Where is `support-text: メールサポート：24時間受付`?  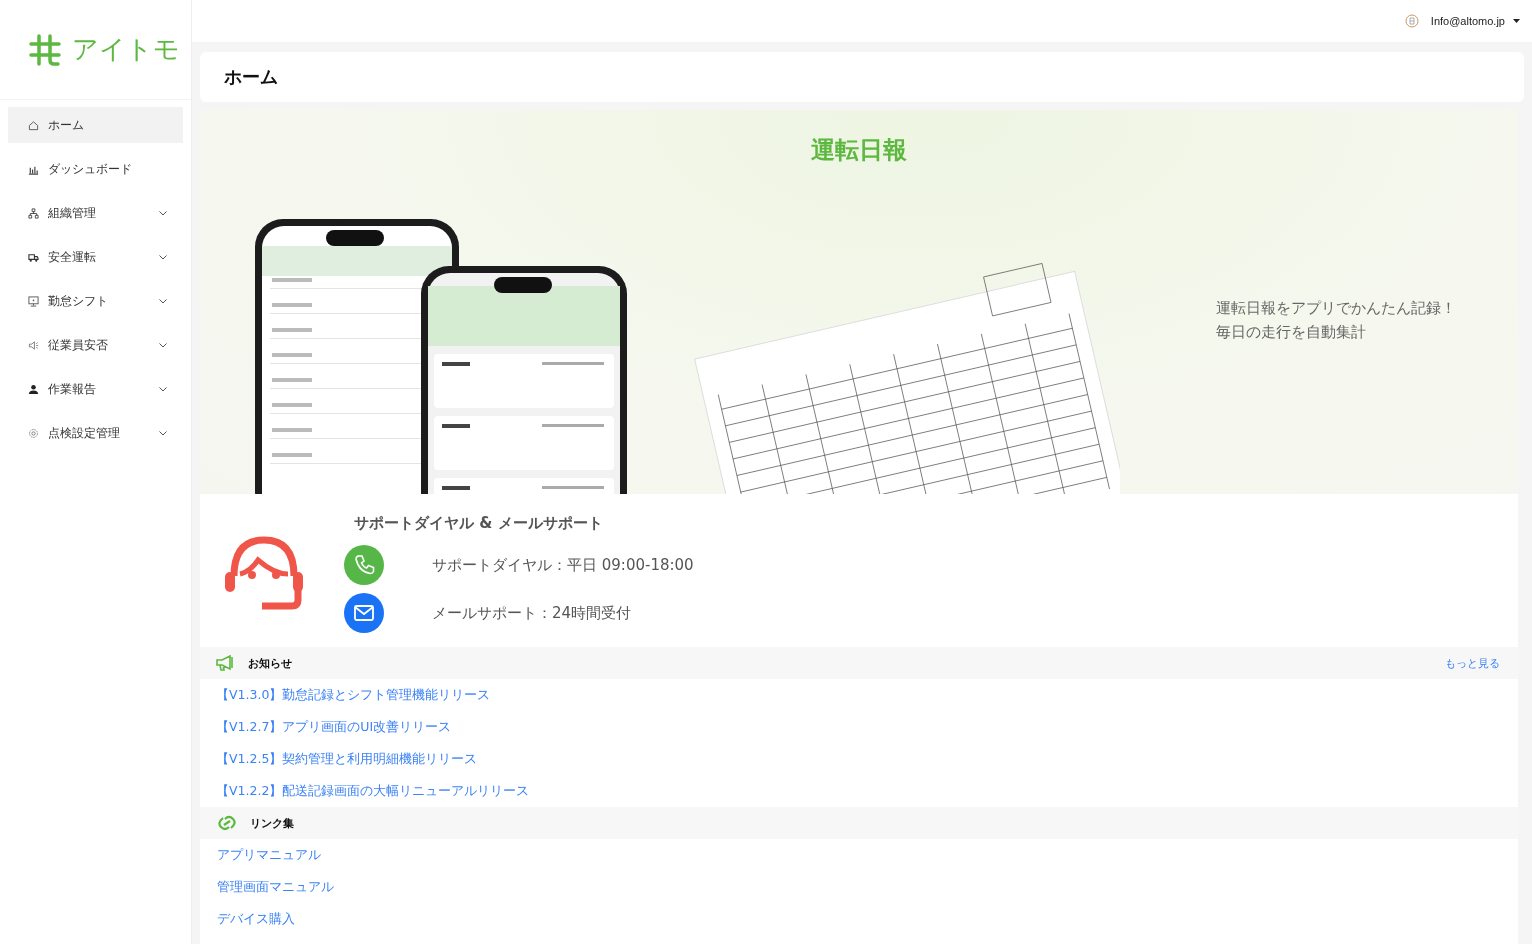
support-text: メールサポート：24時間受付 is located at coordinates (532, 613).